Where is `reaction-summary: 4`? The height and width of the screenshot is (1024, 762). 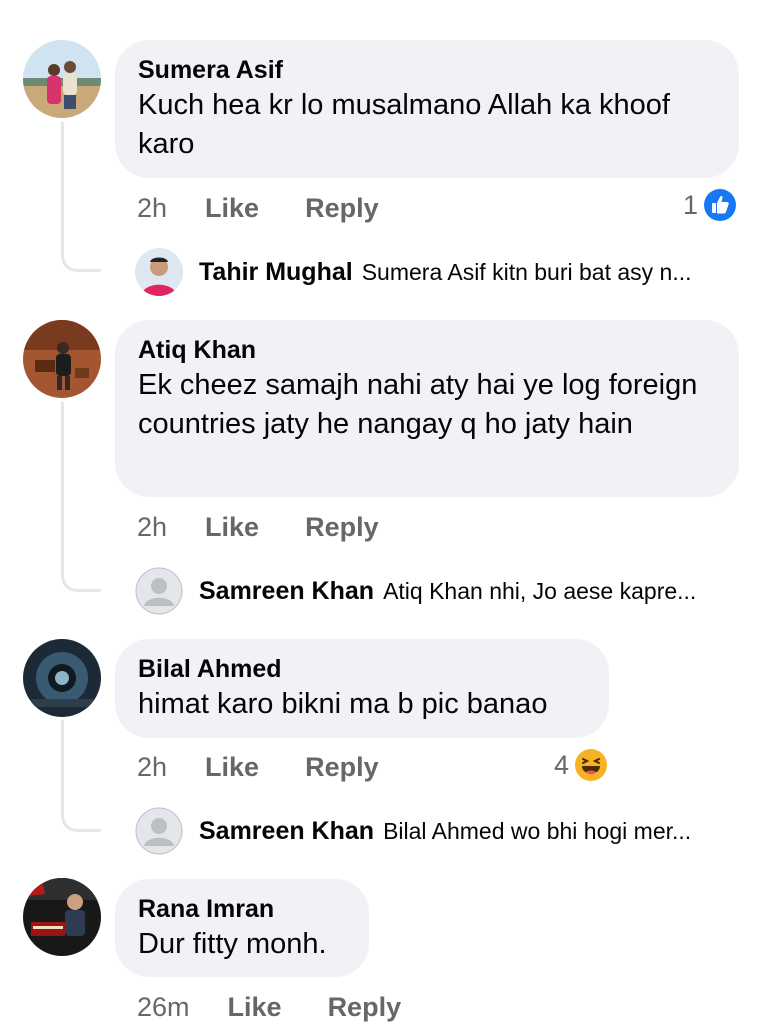
reaction-summary: 4 is located at coordinates (581, 765).